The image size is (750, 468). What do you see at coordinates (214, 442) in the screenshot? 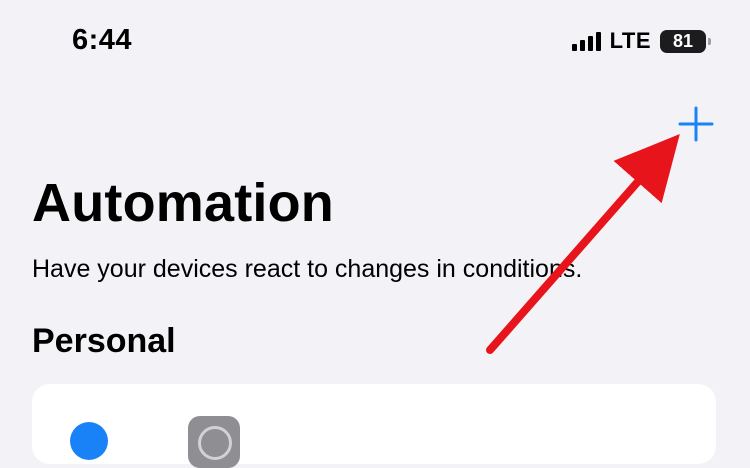
I see `gear-icon` at bounding box center [214, 442].